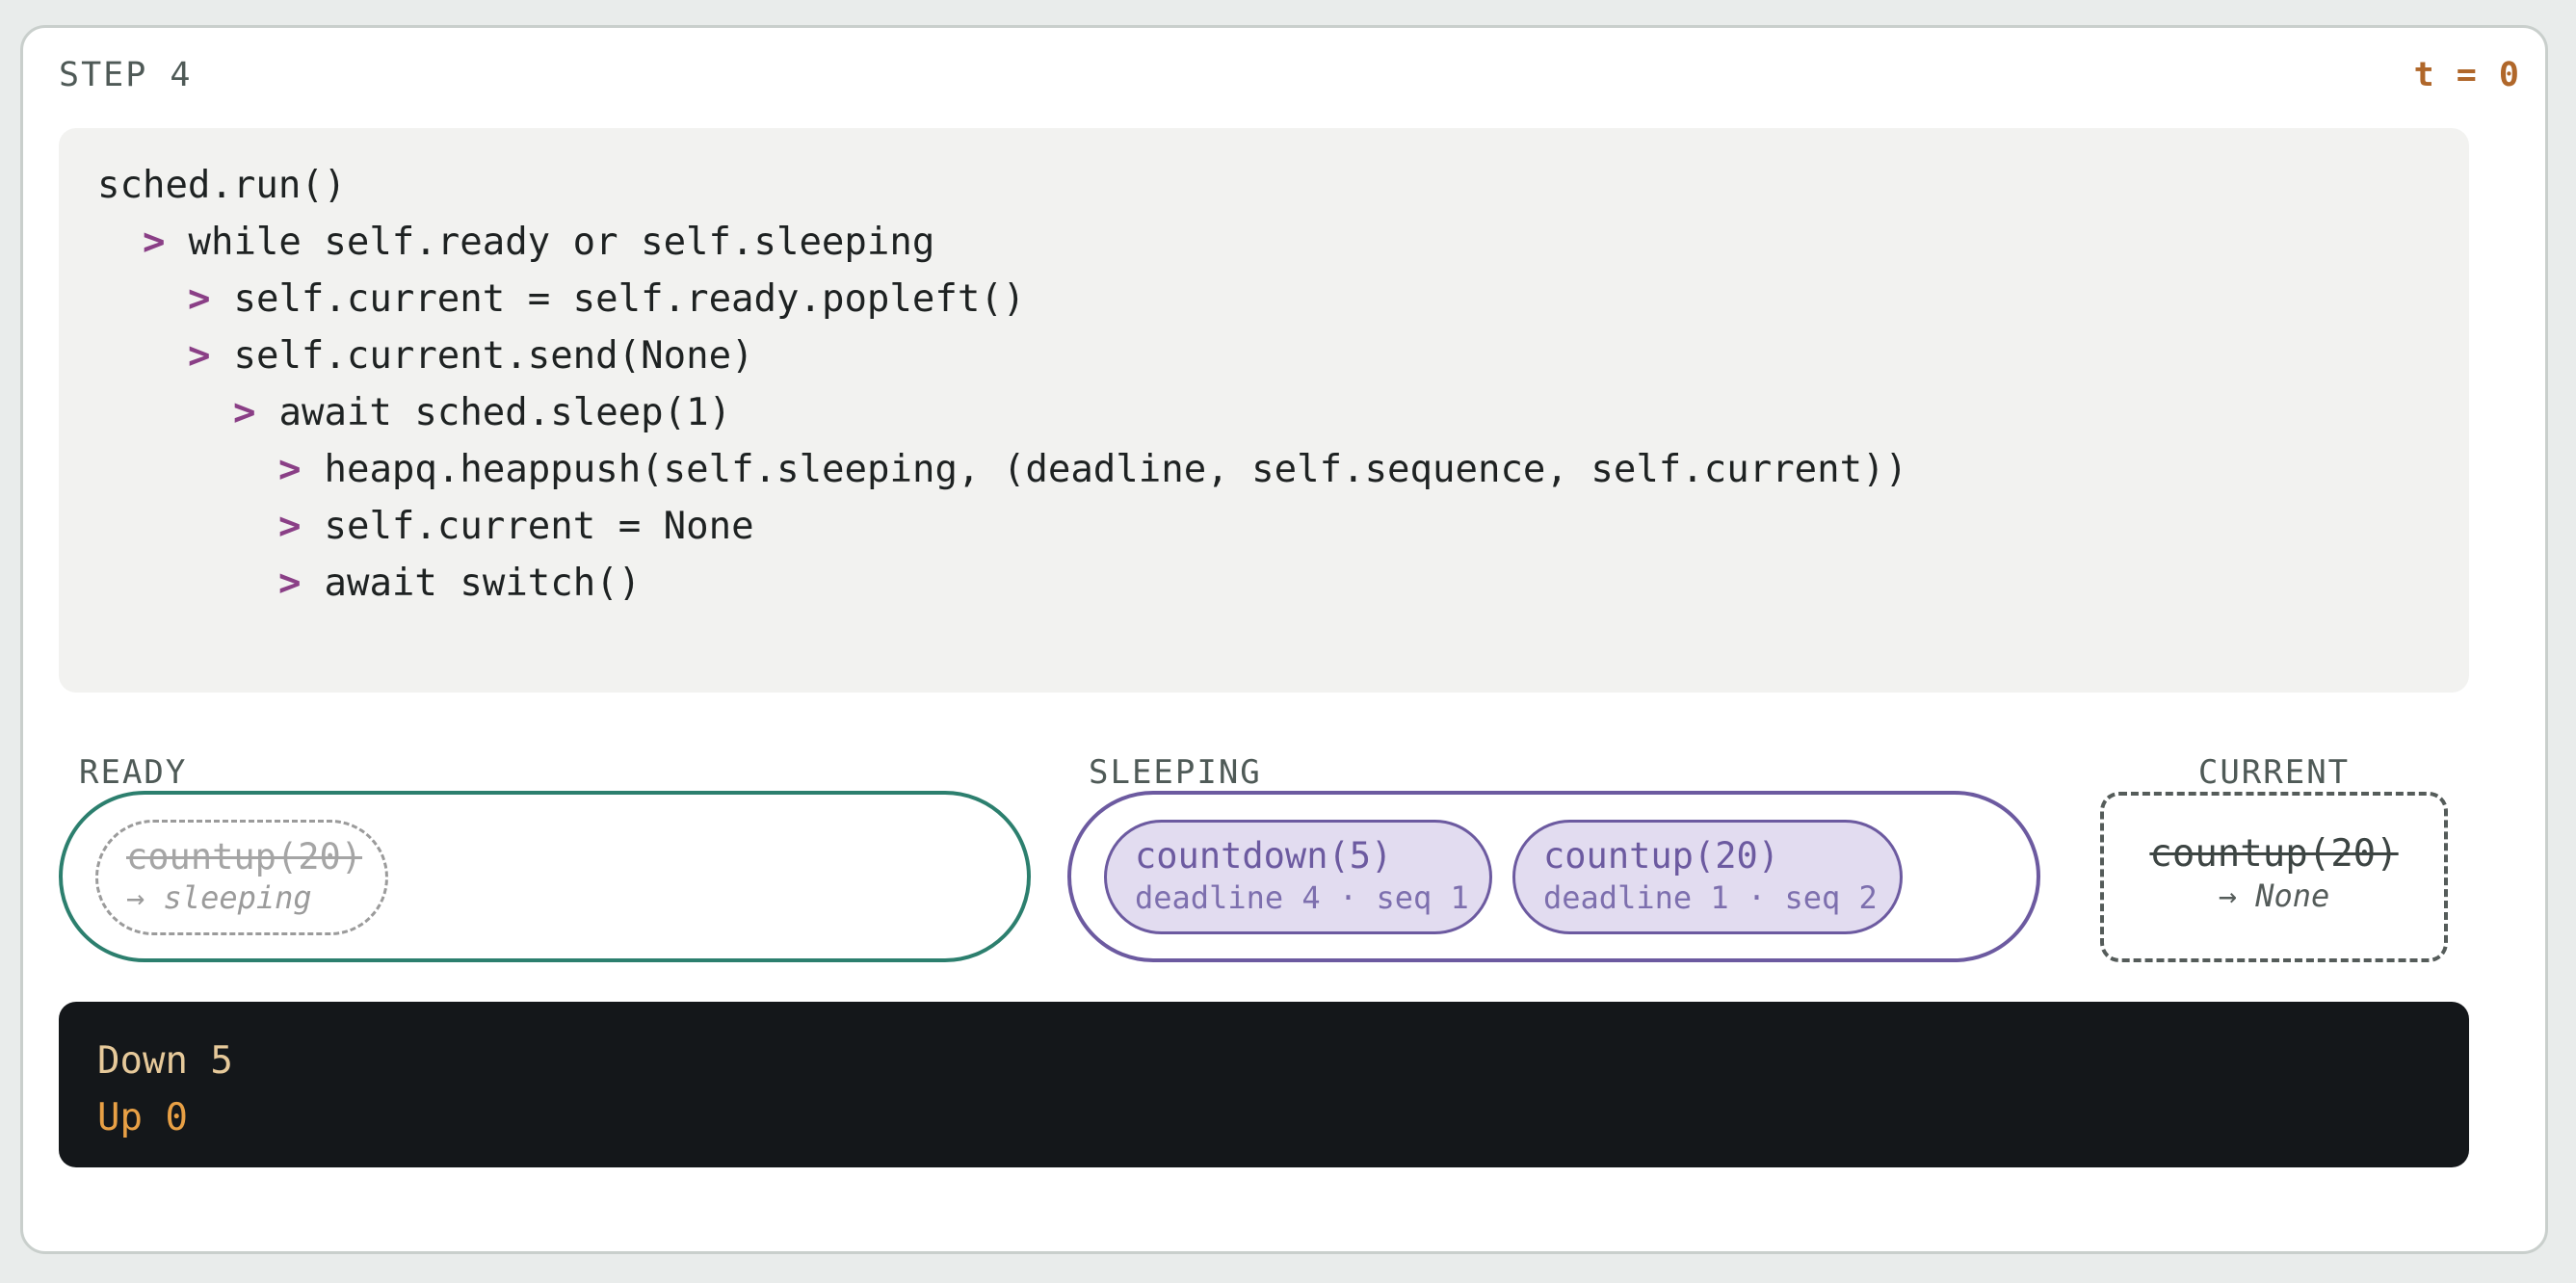  What do you see at coordinates (1283, 583) in the screenshot?
I see `code-line: > await switch()` at bounding box center [1283, 583].